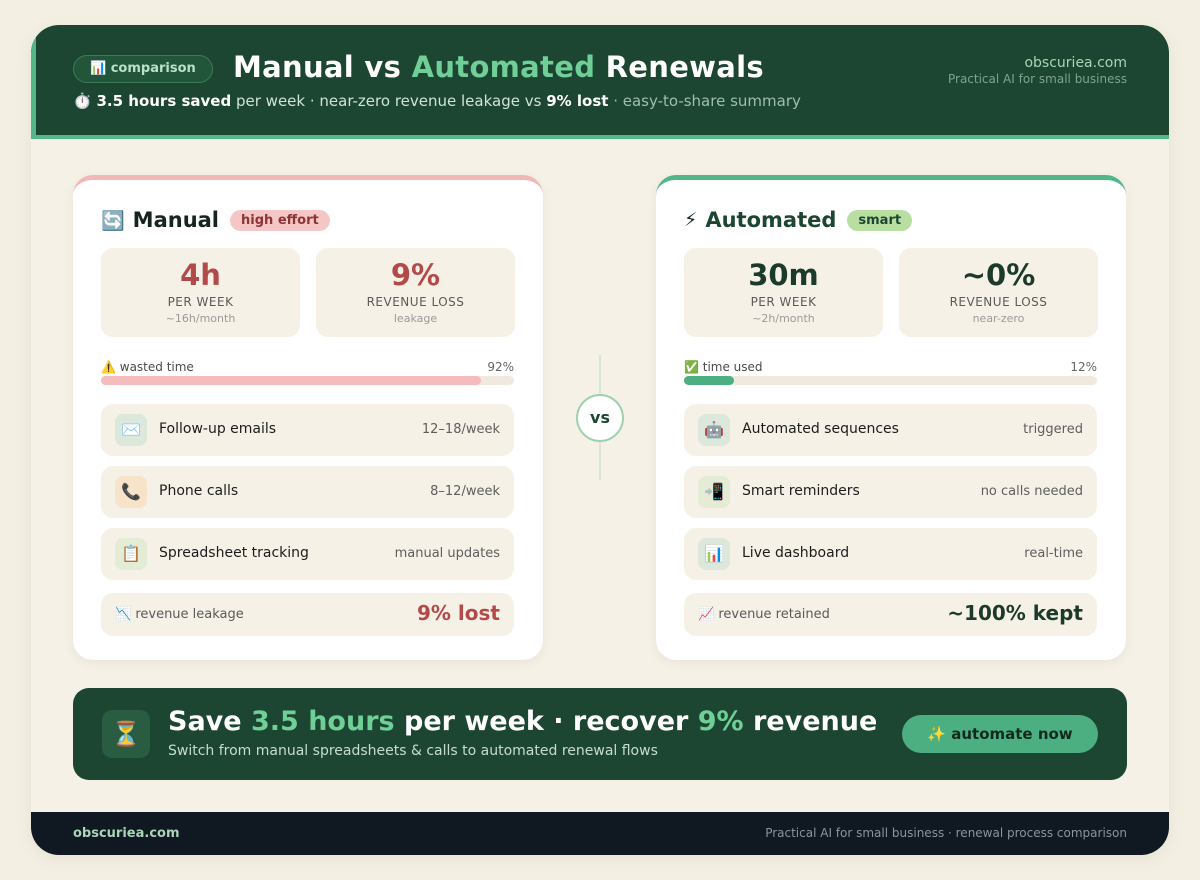  Describe the element at coordinates (783, 318) in the screenshot. I see `stat-sub: ~2h/month` at that location.